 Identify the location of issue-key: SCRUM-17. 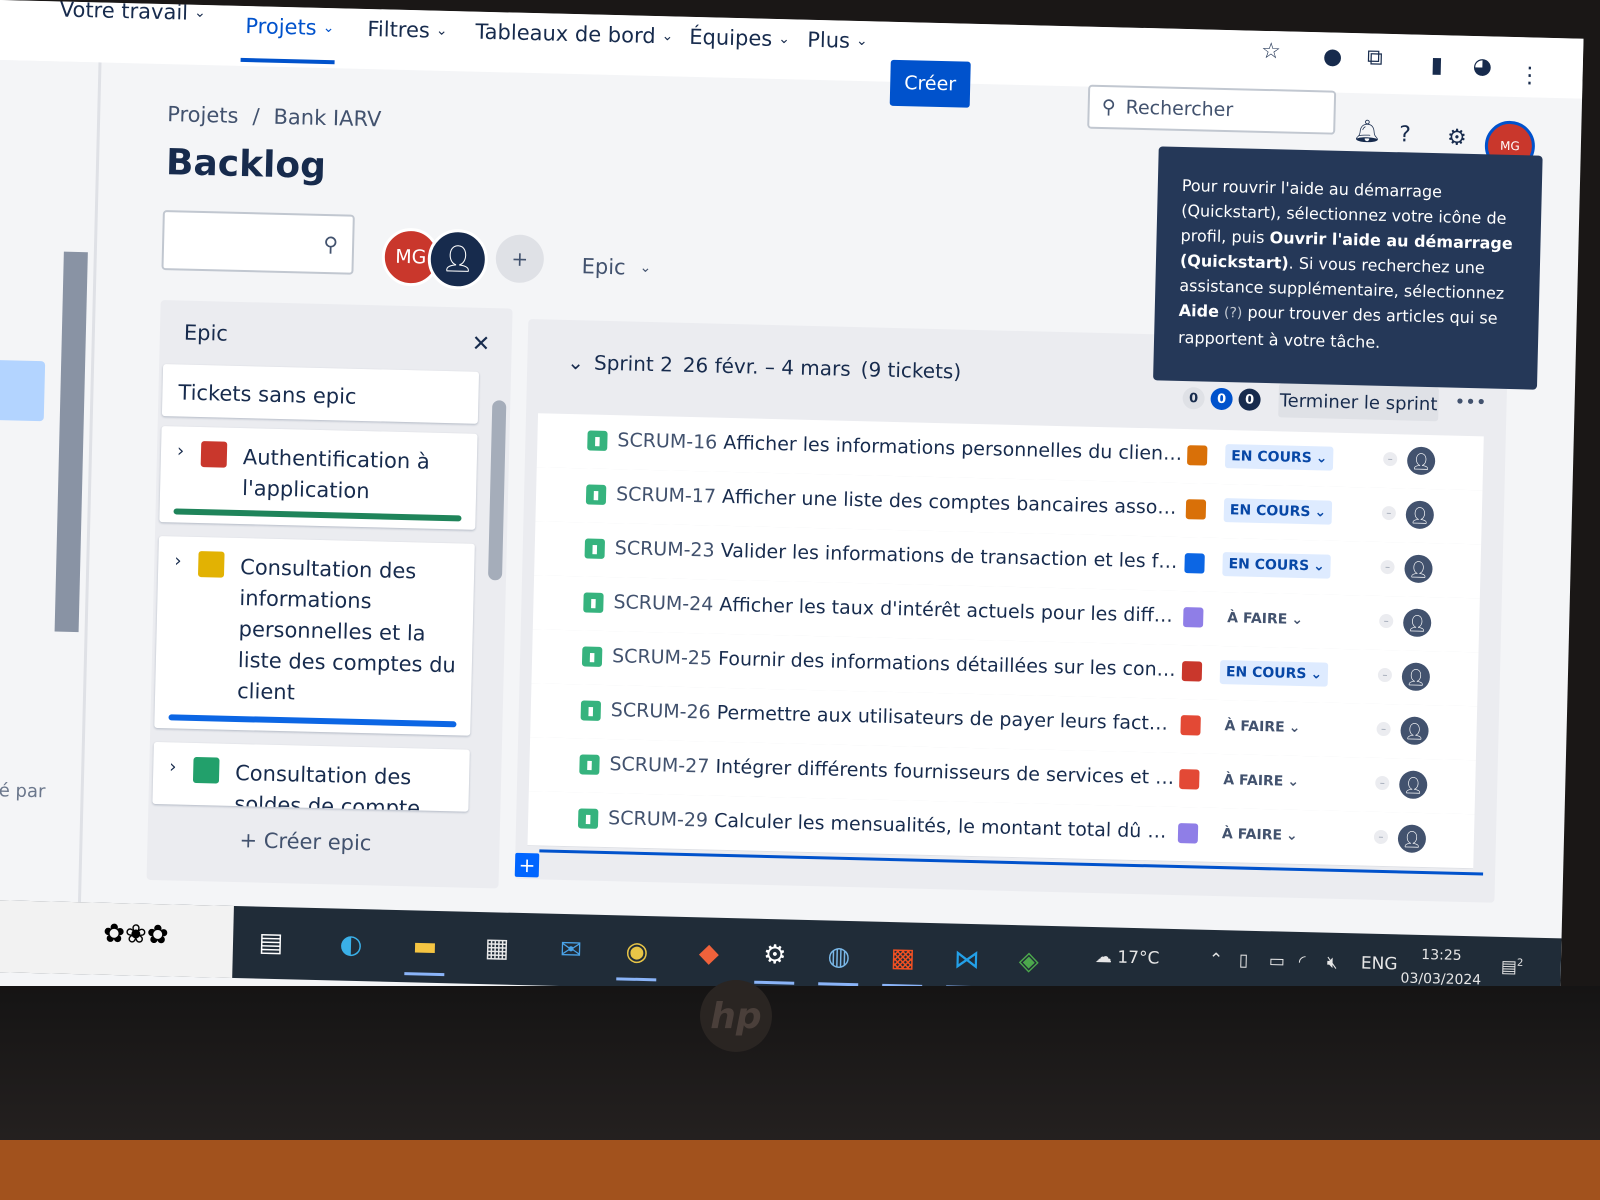
(666, 495).